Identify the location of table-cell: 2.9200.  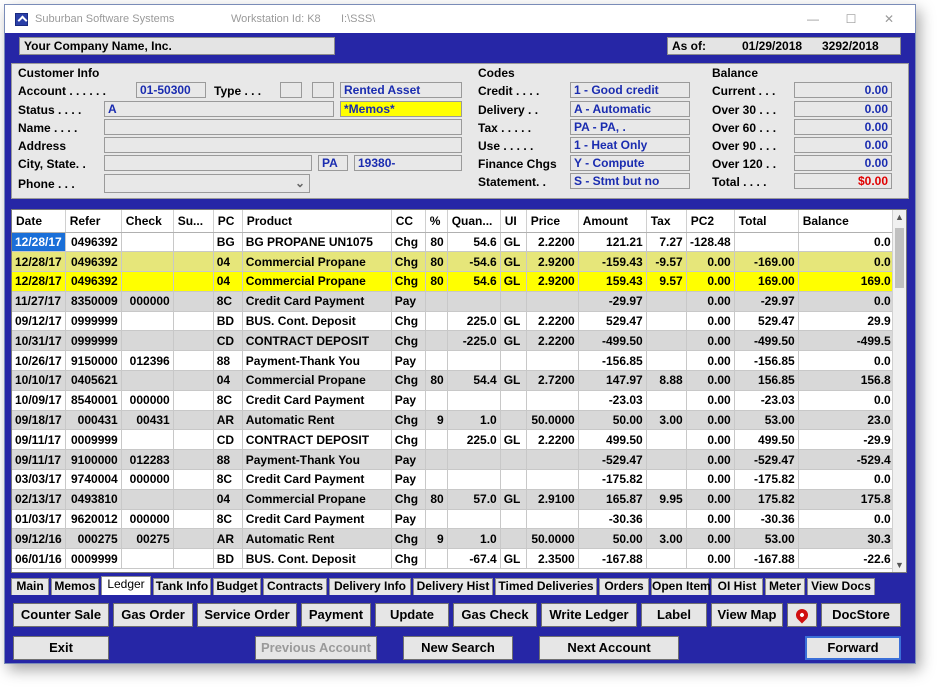
(552, 281).